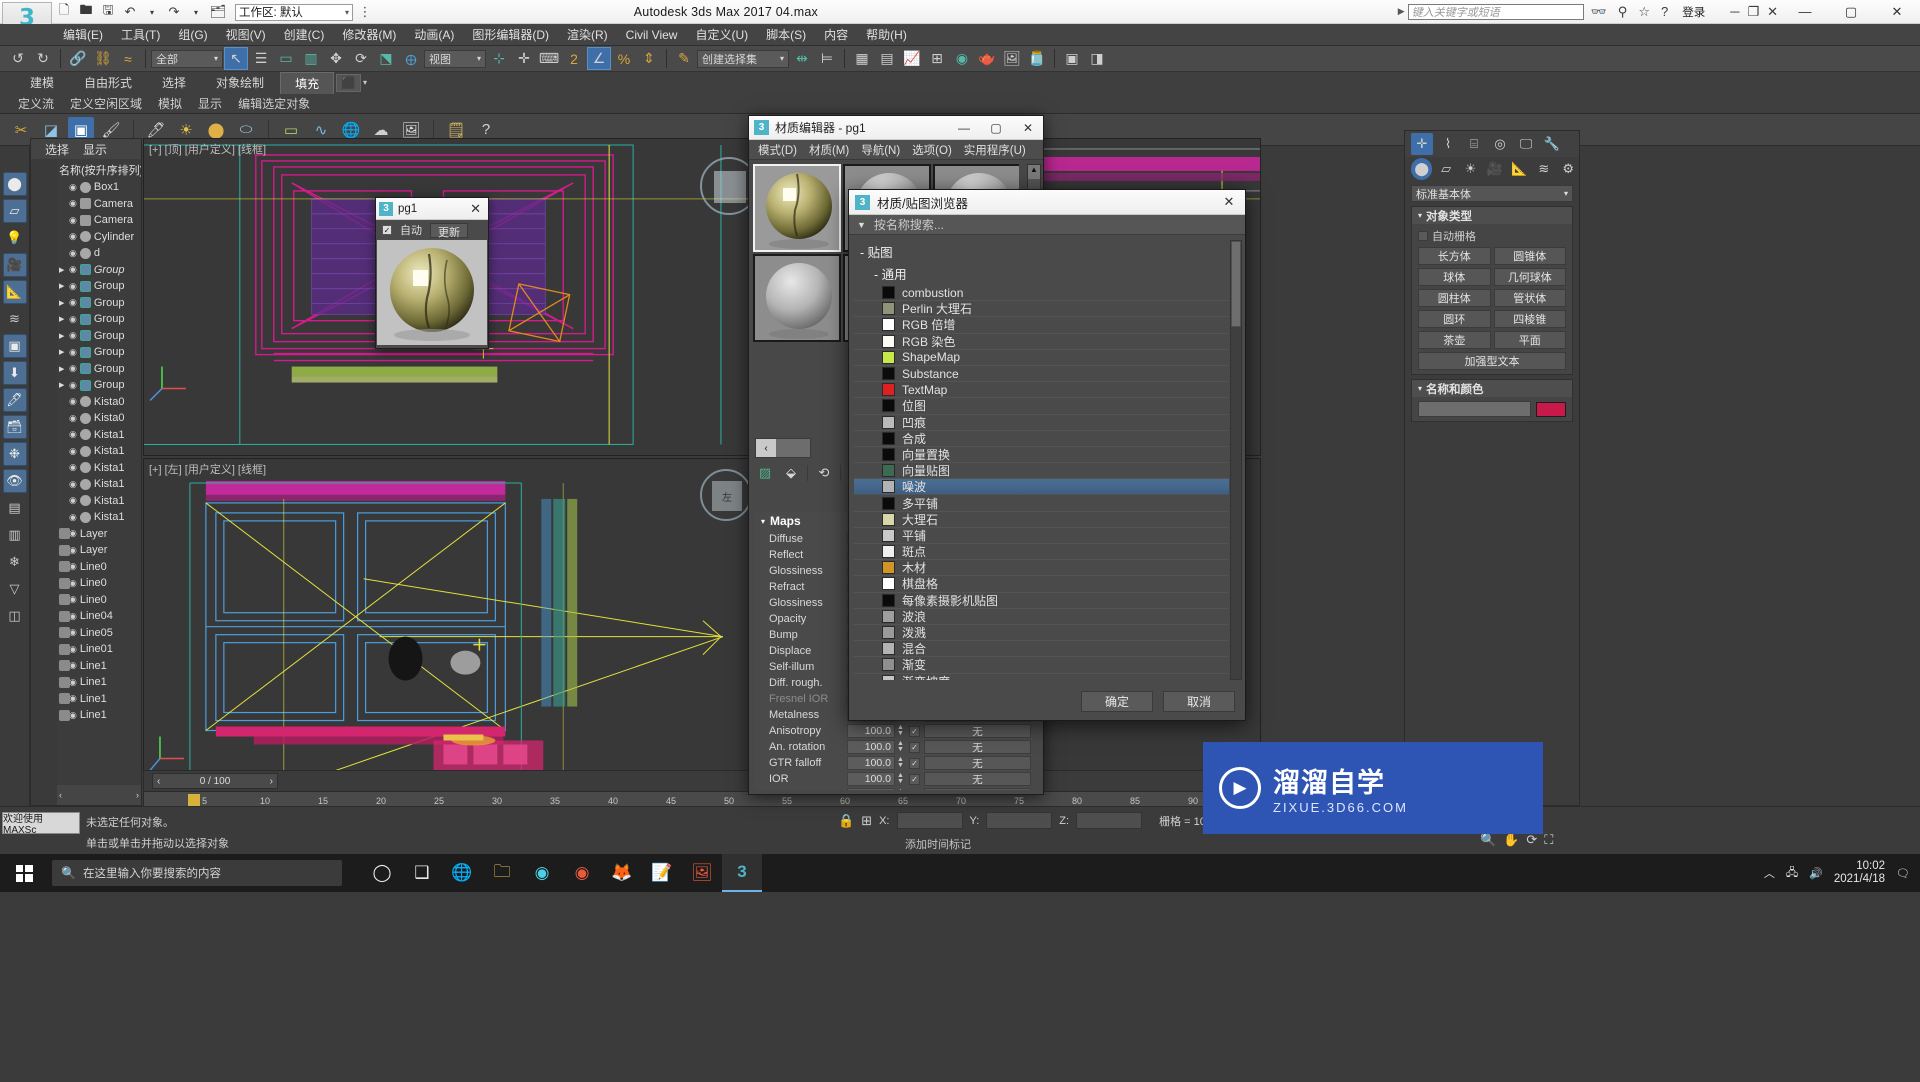 The height and width of the screenshot is (1082, 1920). What do you see at coordinates (1529, 340) in the screenshot?
I see `object-button-plane: 平面` at bounding box center [1529, 340].